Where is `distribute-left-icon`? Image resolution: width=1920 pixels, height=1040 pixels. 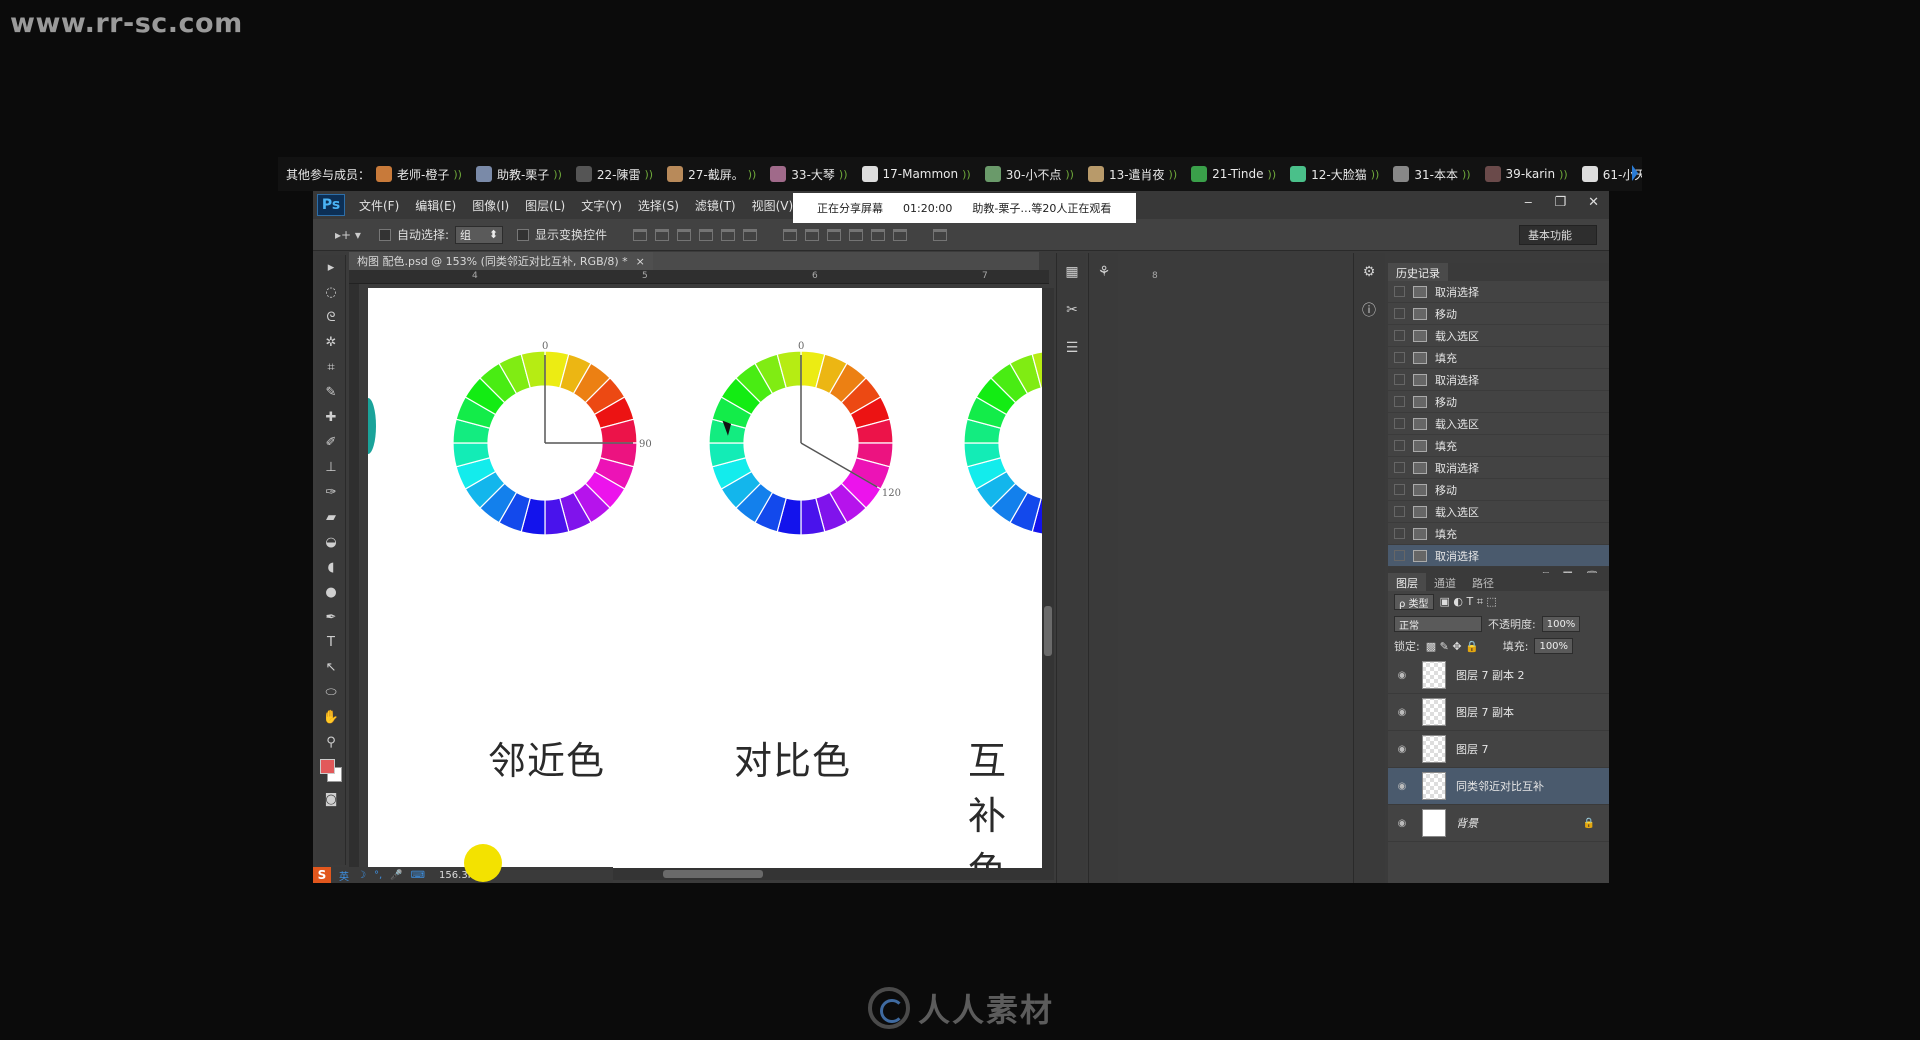
distribute-left-icon is located at coordinates (856, 234).